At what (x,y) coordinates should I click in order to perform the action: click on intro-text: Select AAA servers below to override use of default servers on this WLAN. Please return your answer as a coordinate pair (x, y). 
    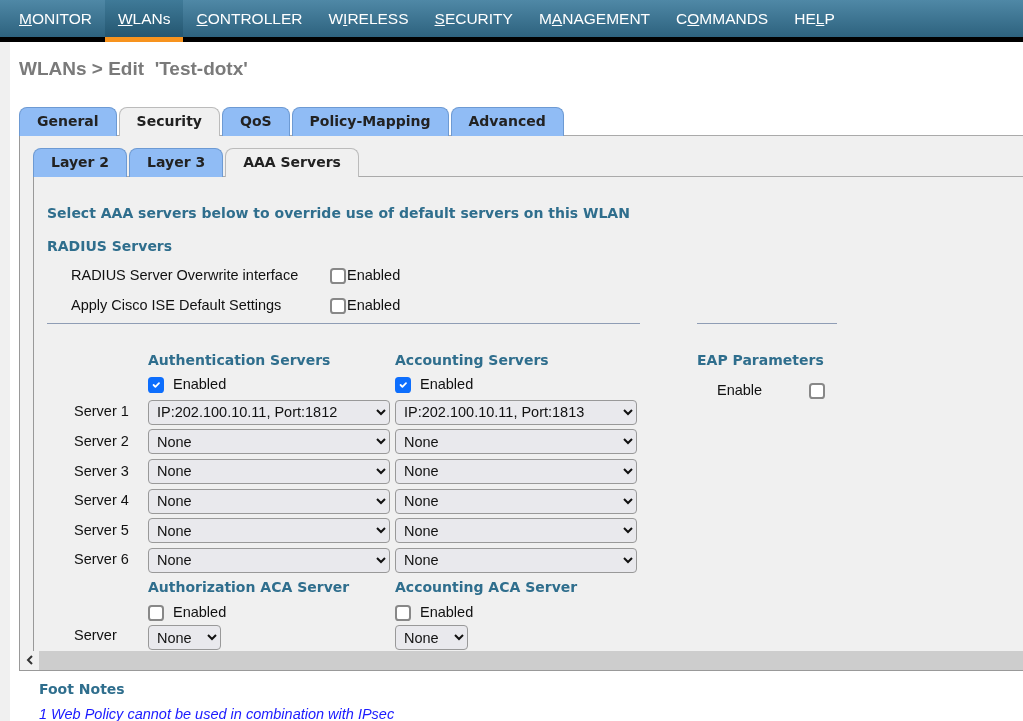
    Looking at the image, I should click on (339, 213).